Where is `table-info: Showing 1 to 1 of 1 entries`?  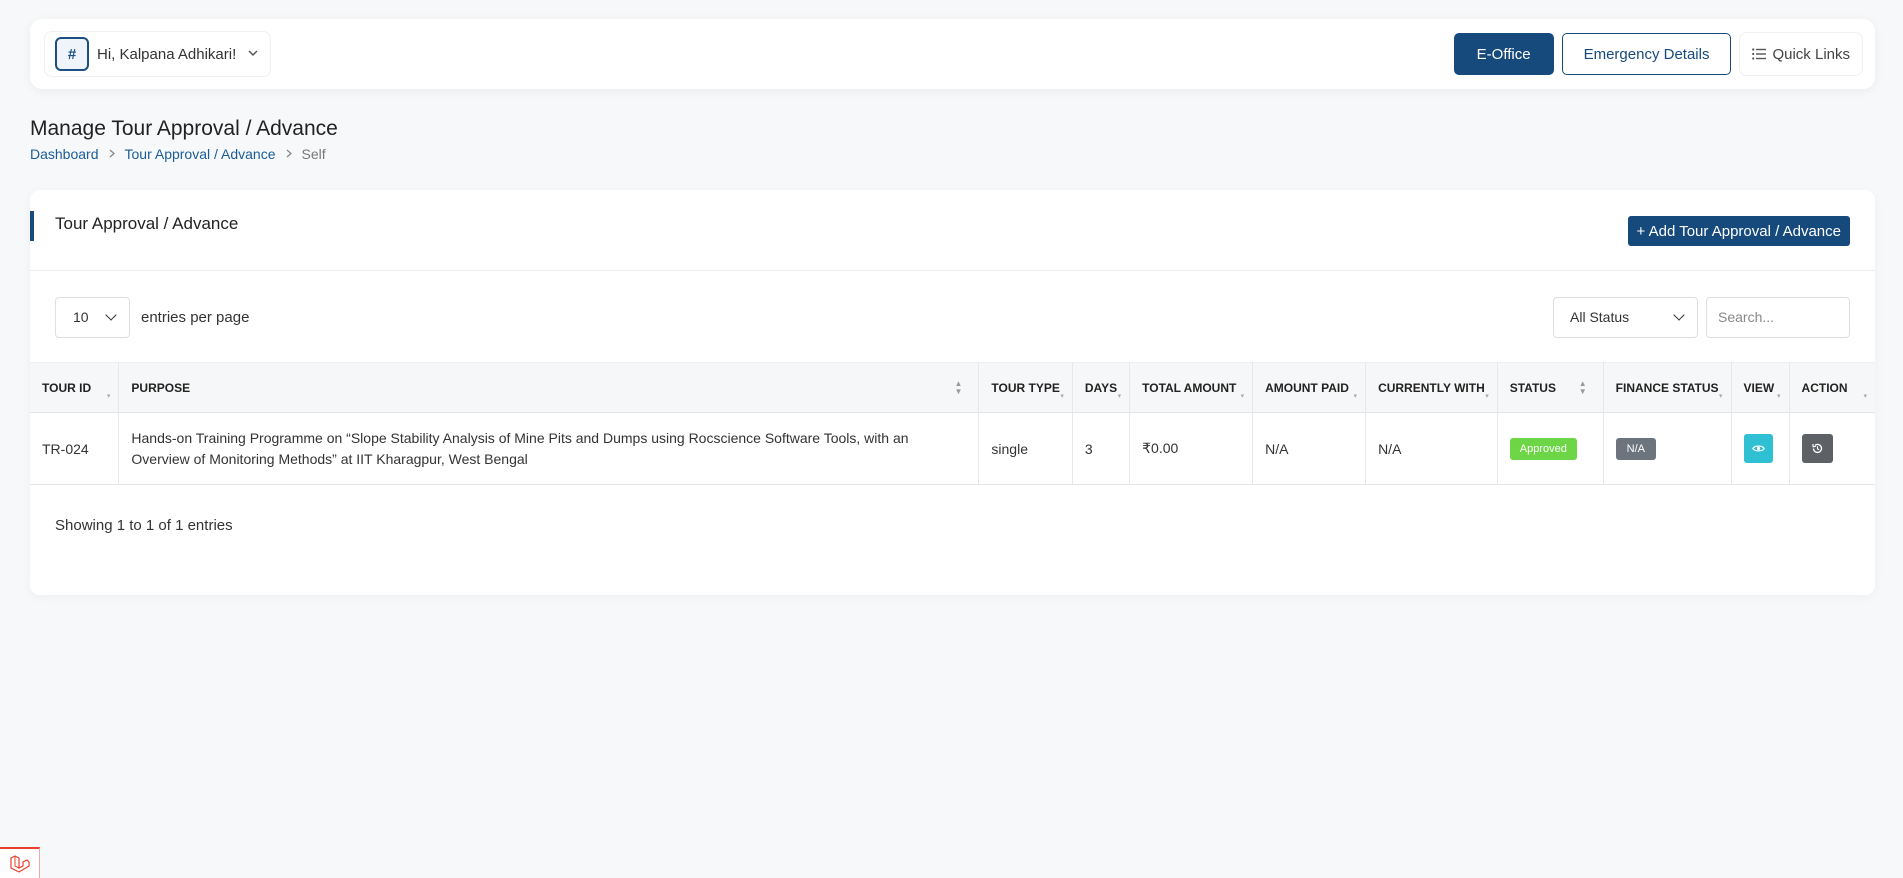 table-info: Showing 1 to 1 of 1 entries is located at coordinates (144, 525).